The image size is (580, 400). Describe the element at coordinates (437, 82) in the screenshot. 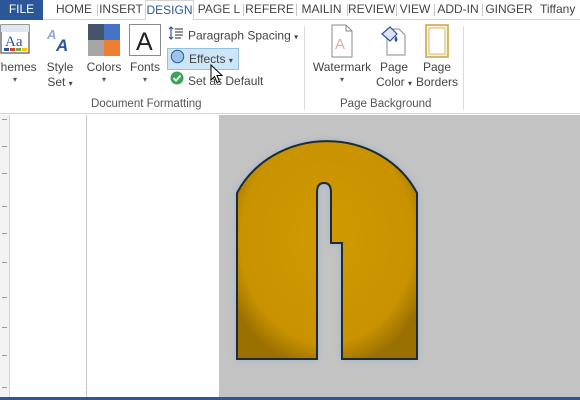

I see `page-borders-label-line2: Borders` at that location.